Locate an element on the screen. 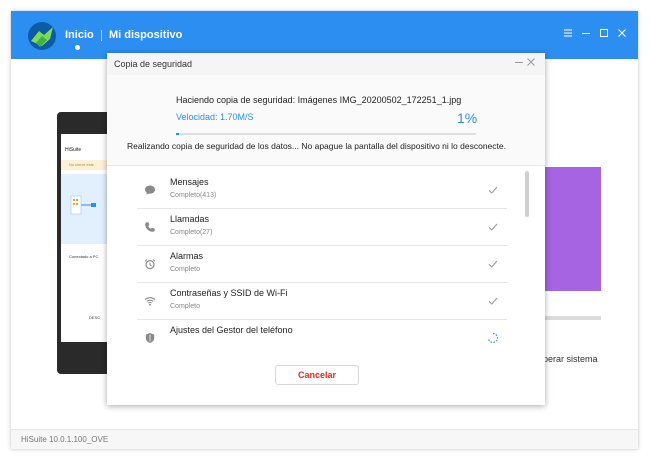  message-icon is located at coordinates (150, 189).